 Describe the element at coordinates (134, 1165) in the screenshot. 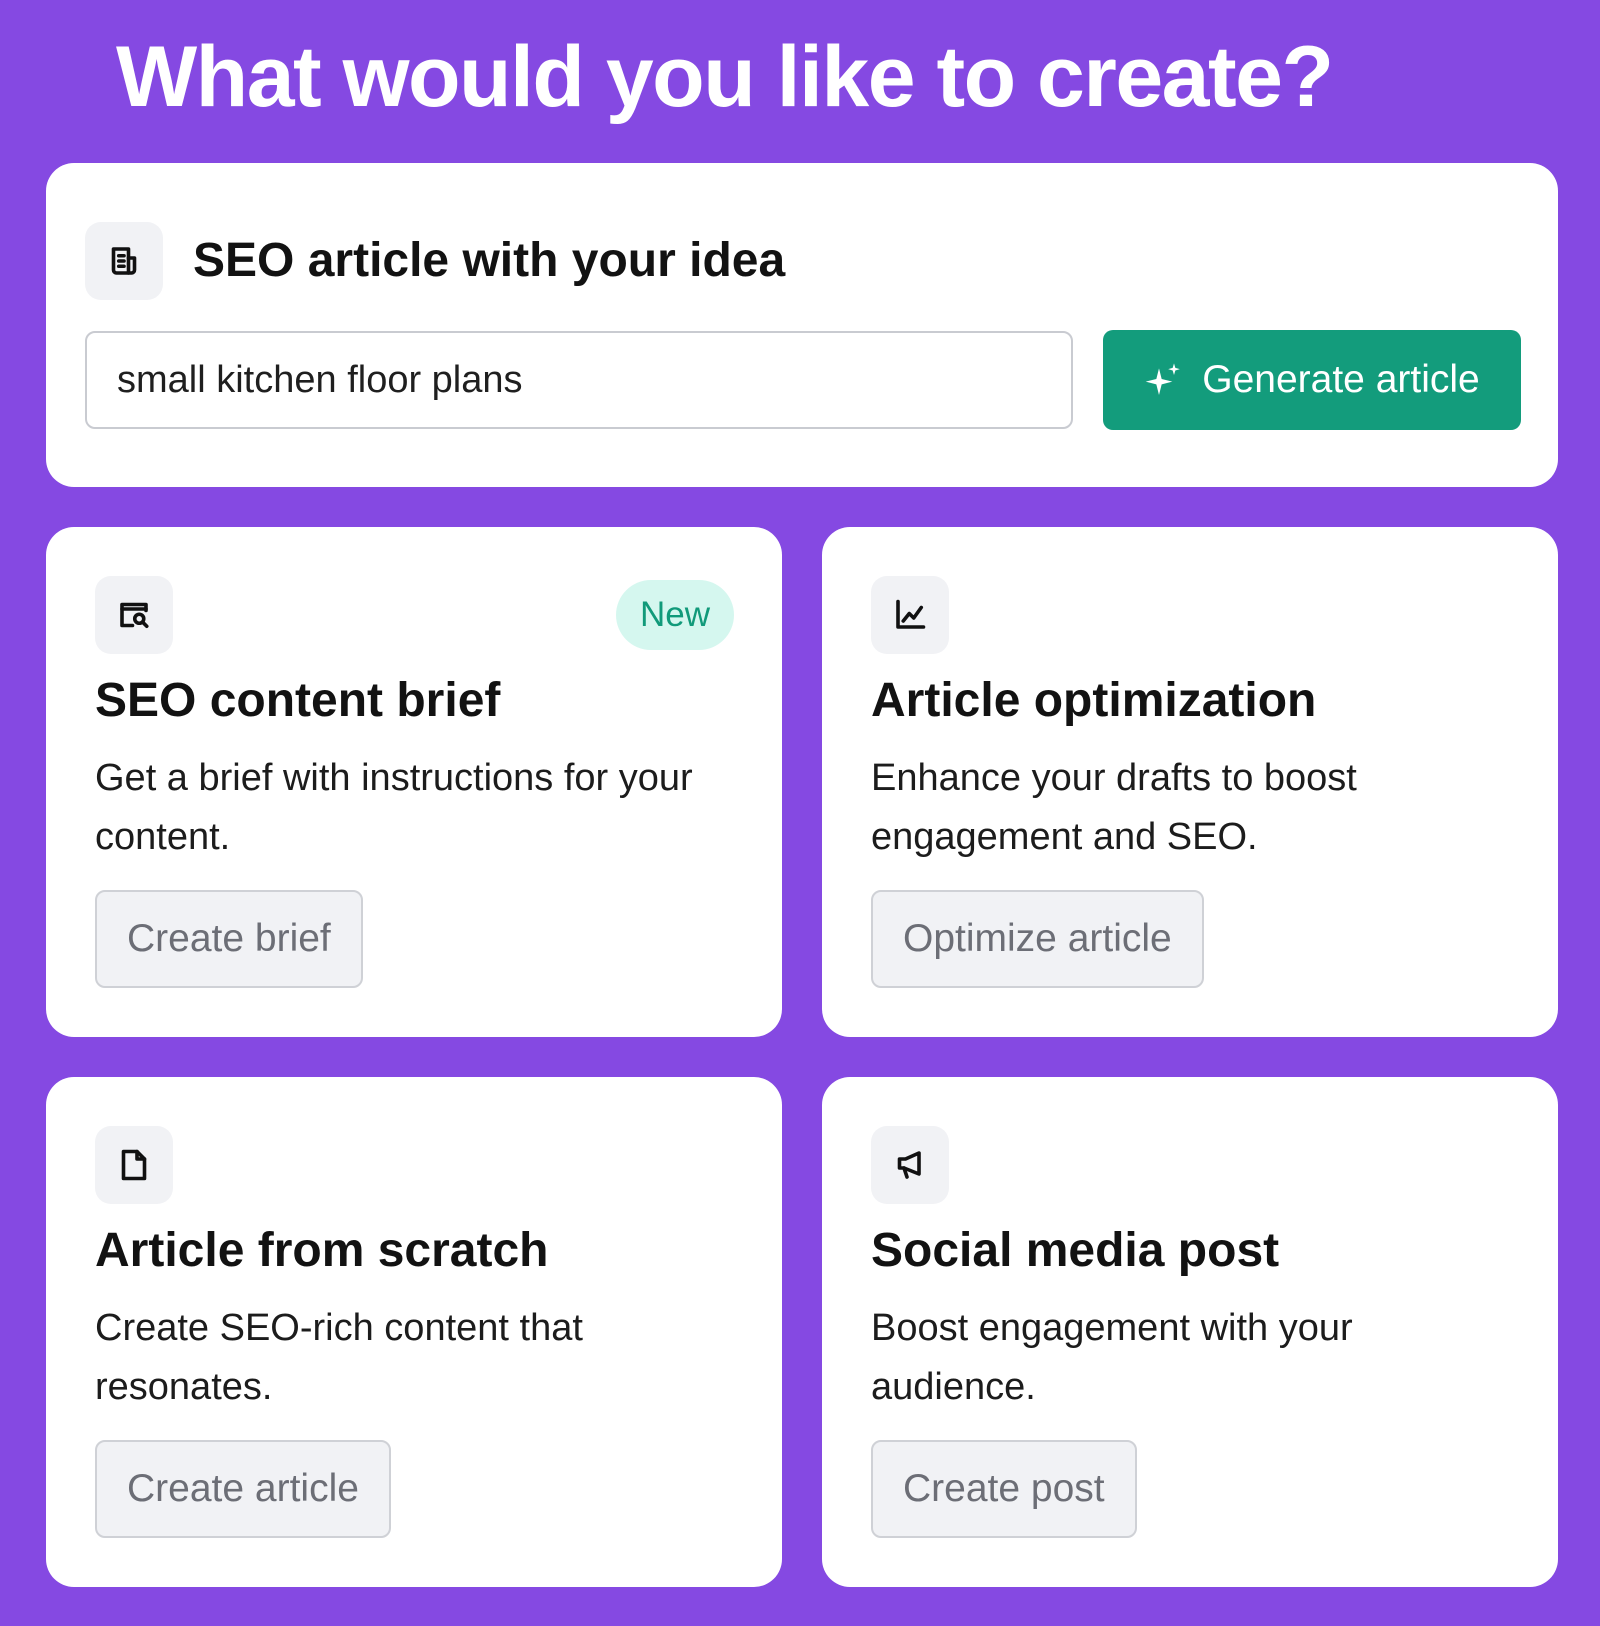

I see `blank-document-icon` at that location.